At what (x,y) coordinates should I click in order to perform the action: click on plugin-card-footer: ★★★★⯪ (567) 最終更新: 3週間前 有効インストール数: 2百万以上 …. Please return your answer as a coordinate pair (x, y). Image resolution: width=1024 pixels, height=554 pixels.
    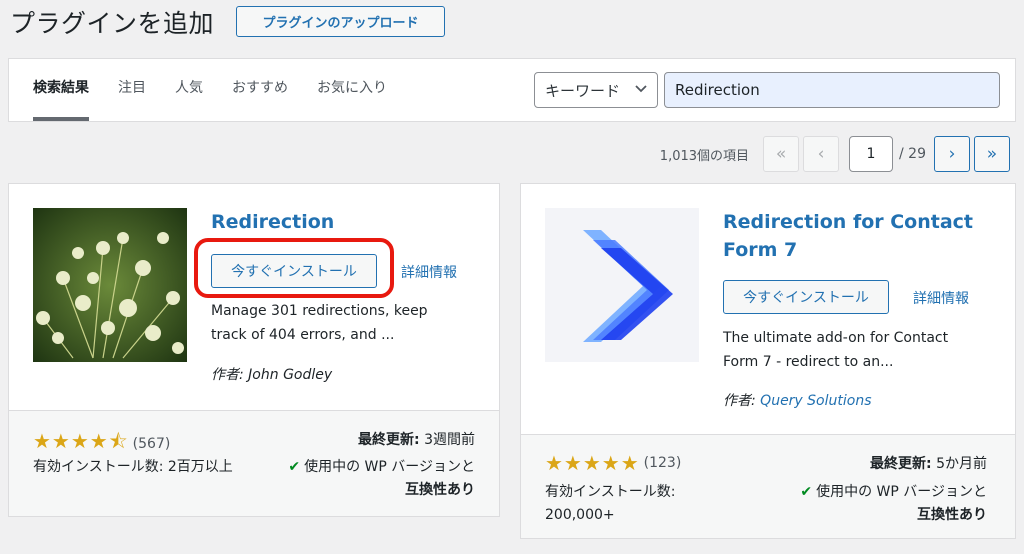
    Looking at the image, I should click on (254, 463).